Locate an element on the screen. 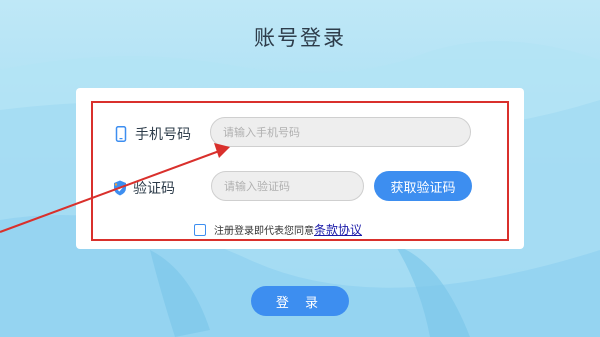 This screenshot has width=600, height=337. login-button: 登 录 is located at coordinates (300, 301).